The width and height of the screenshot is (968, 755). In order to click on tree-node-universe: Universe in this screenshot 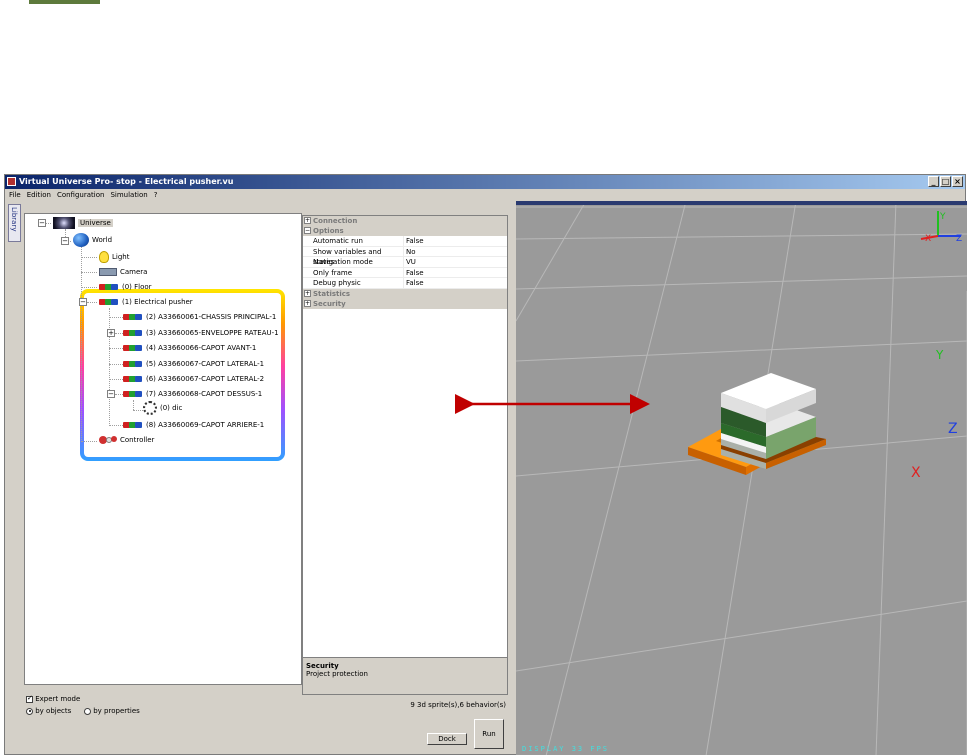, I will do `click(83, 223)`.